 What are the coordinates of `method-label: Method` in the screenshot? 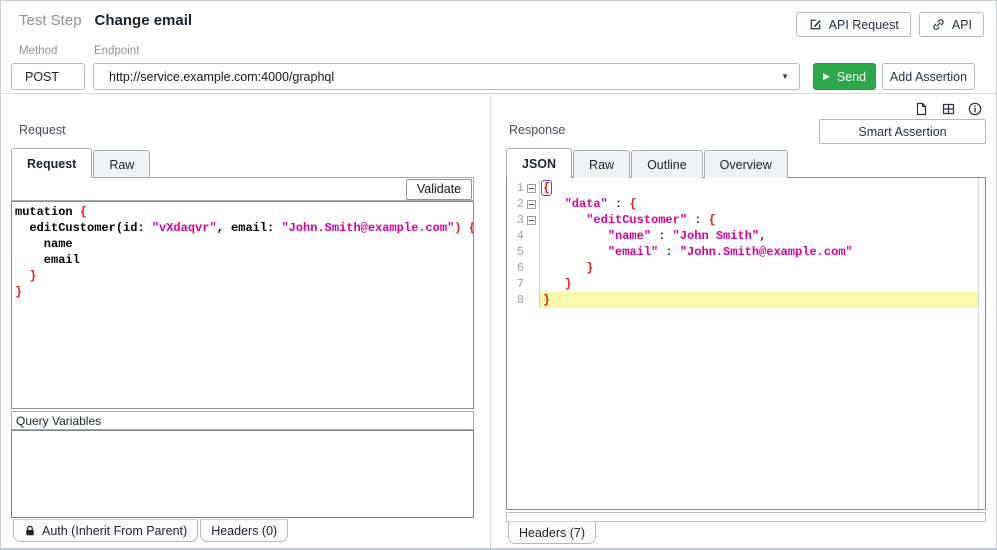 It's located at (38, 51).